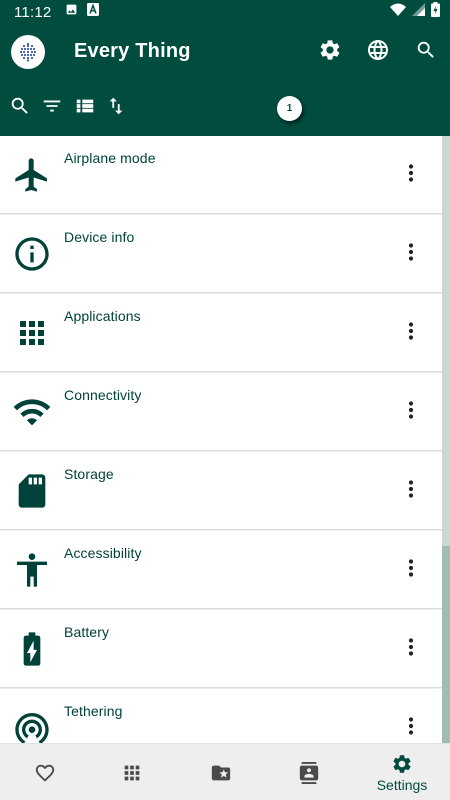  I want to click on contacts-icon, so click(309, 773).